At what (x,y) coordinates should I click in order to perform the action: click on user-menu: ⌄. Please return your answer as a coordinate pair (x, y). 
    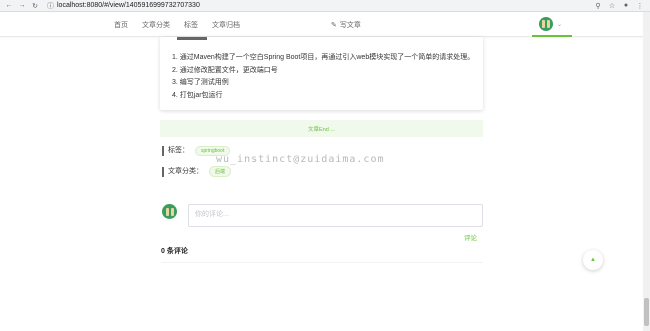
    Looking at the image, I should click on (552, 25).